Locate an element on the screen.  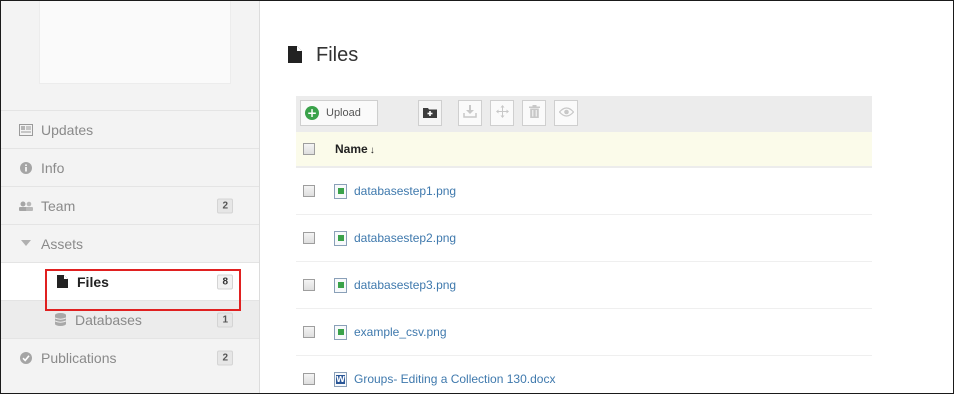
name-header-label: Name is located at coordinates (351, 149).